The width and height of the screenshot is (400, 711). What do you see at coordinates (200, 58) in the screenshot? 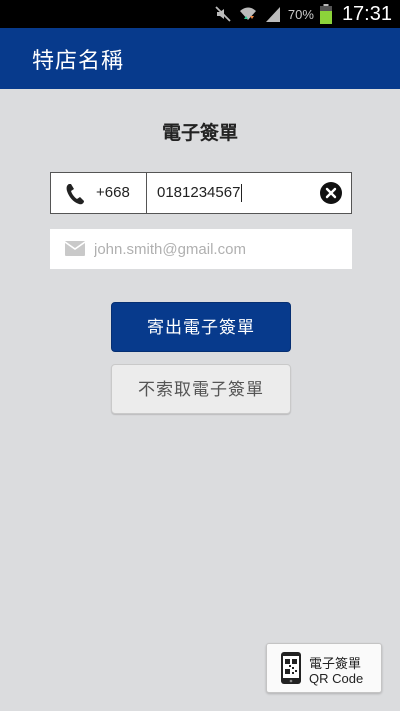
I see `app-bar: 特店名稱` at bounding box center [200, 58].